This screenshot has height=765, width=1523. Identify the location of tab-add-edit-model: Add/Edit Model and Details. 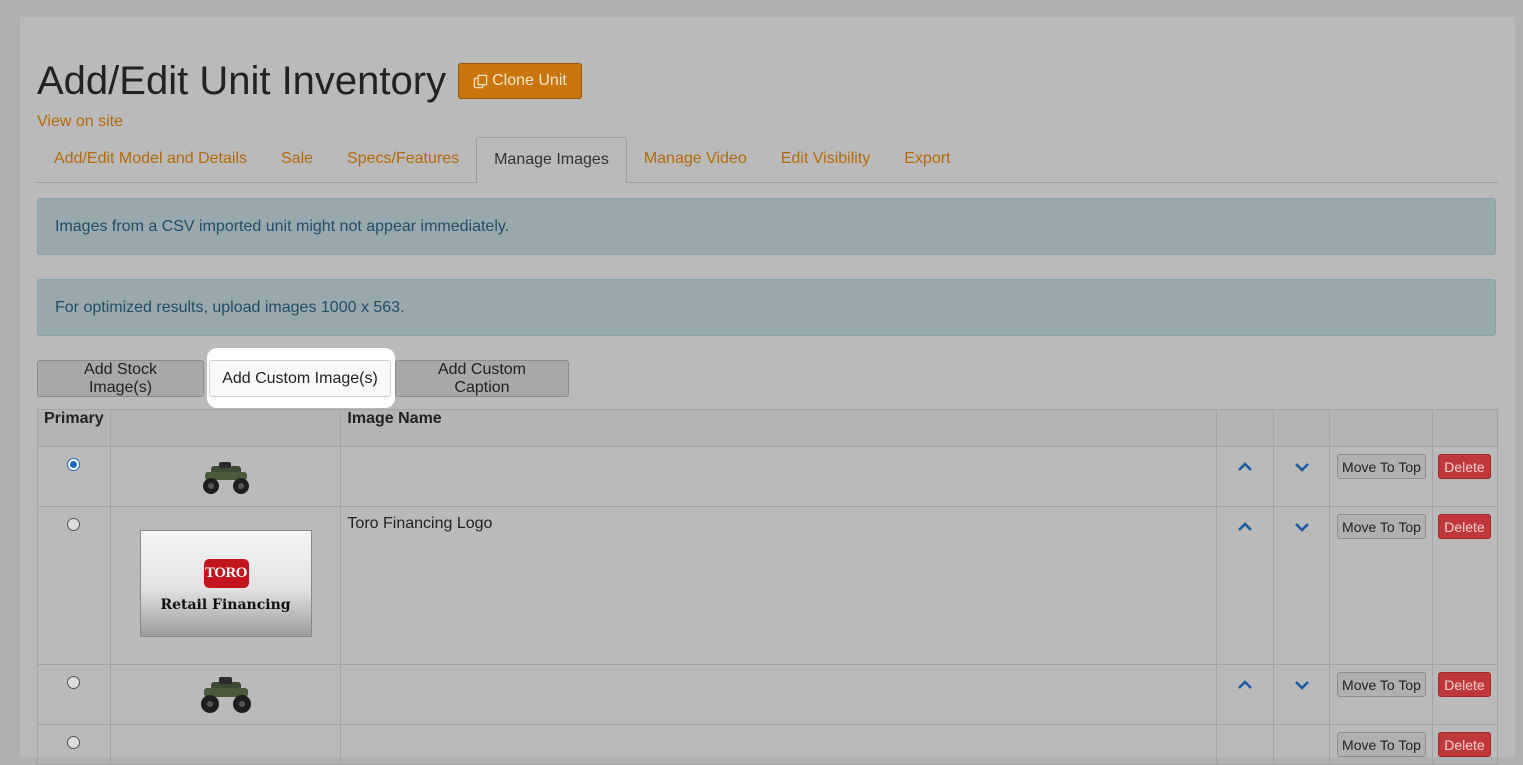
(150, 159).